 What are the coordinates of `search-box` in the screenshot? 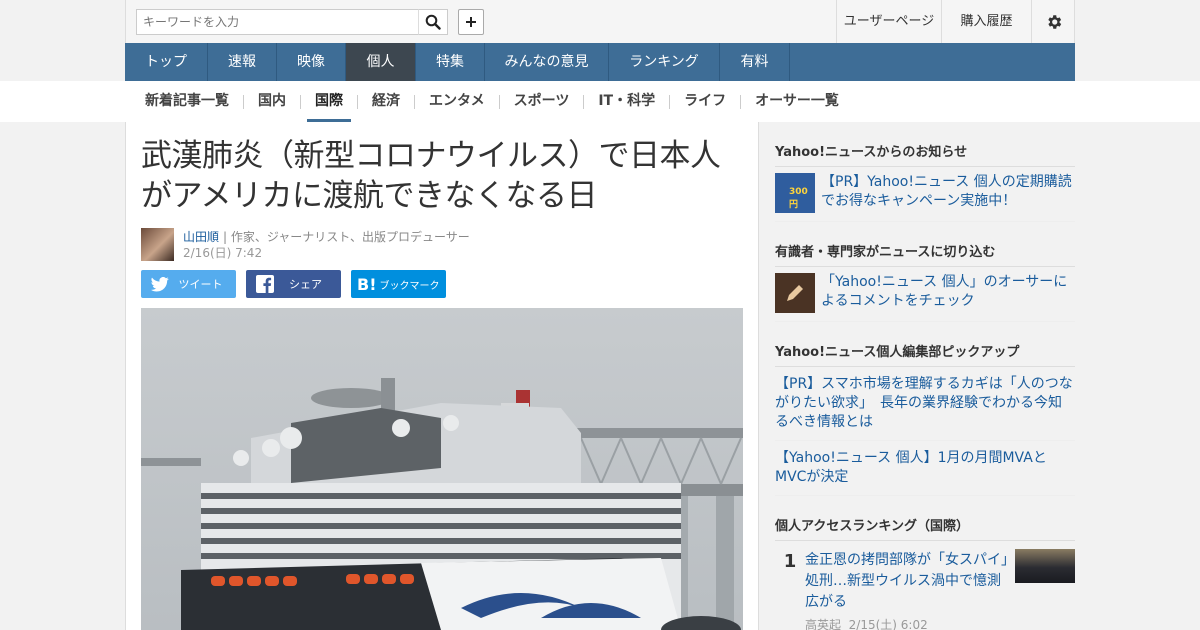 It's located at (277, 22).